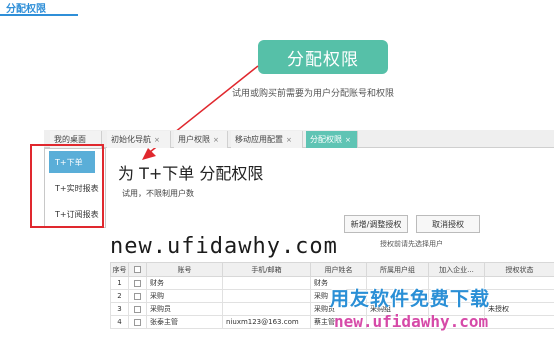  What do you see at coordinates (67, 186) in the screenshot?
I see `highlight-box` at bounding box center [67, 186].